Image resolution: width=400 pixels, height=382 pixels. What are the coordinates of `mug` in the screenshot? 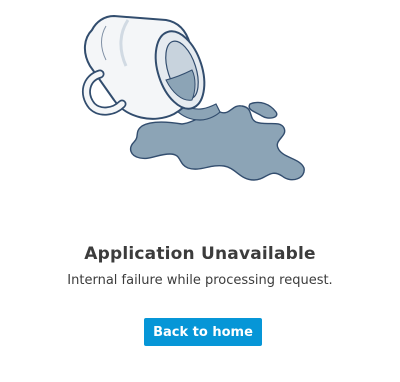 It's located at (143, 67).